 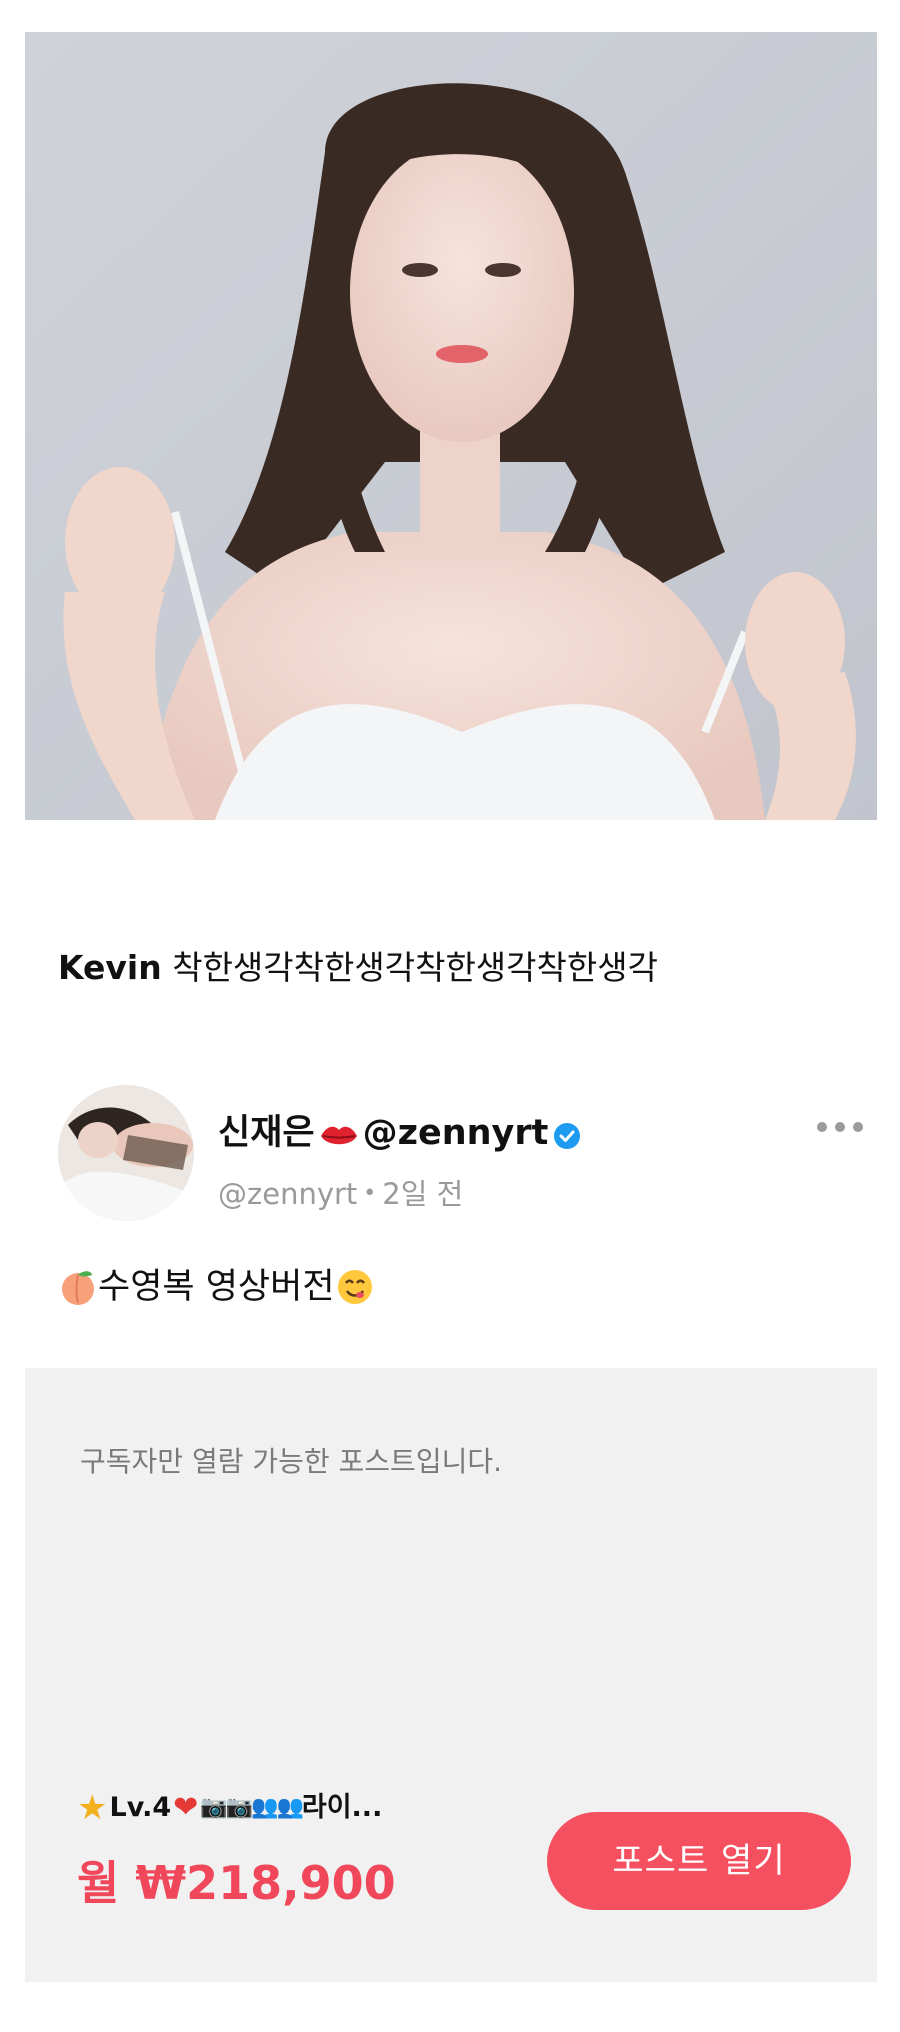 I want to click on post-text: 수영복 영상버전, so click(x=216, y=1287).